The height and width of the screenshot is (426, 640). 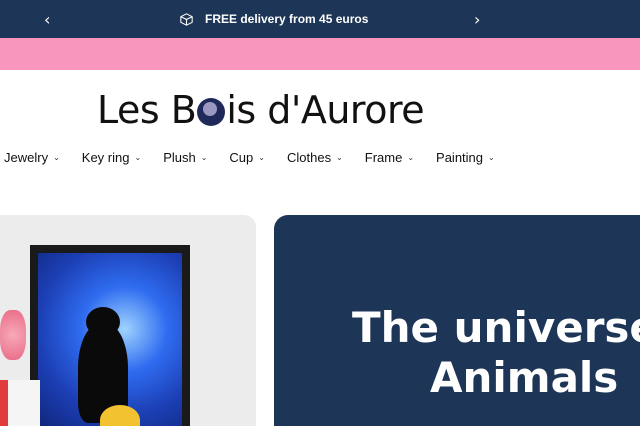 What do you see at coordinates (320, 54) in the screenshot?
I see `pink-banner` at bounding box center [320, 54].